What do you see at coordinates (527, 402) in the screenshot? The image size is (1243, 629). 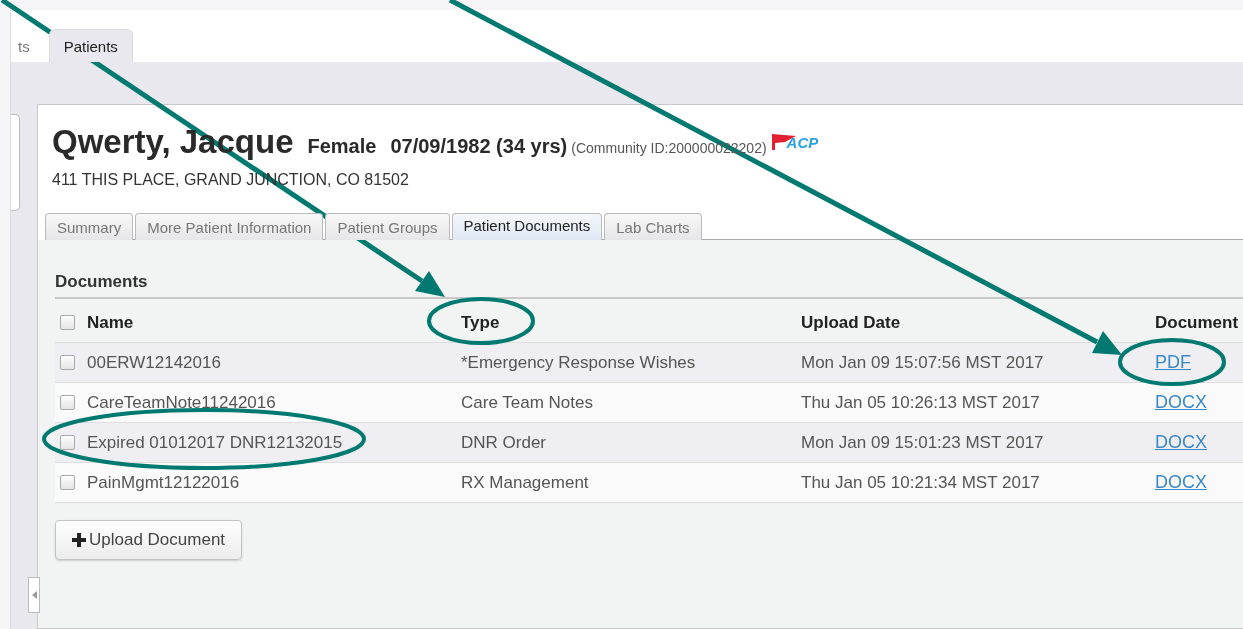 I see `table-cell: Care Team Notes` at bounding box center [527, 402].